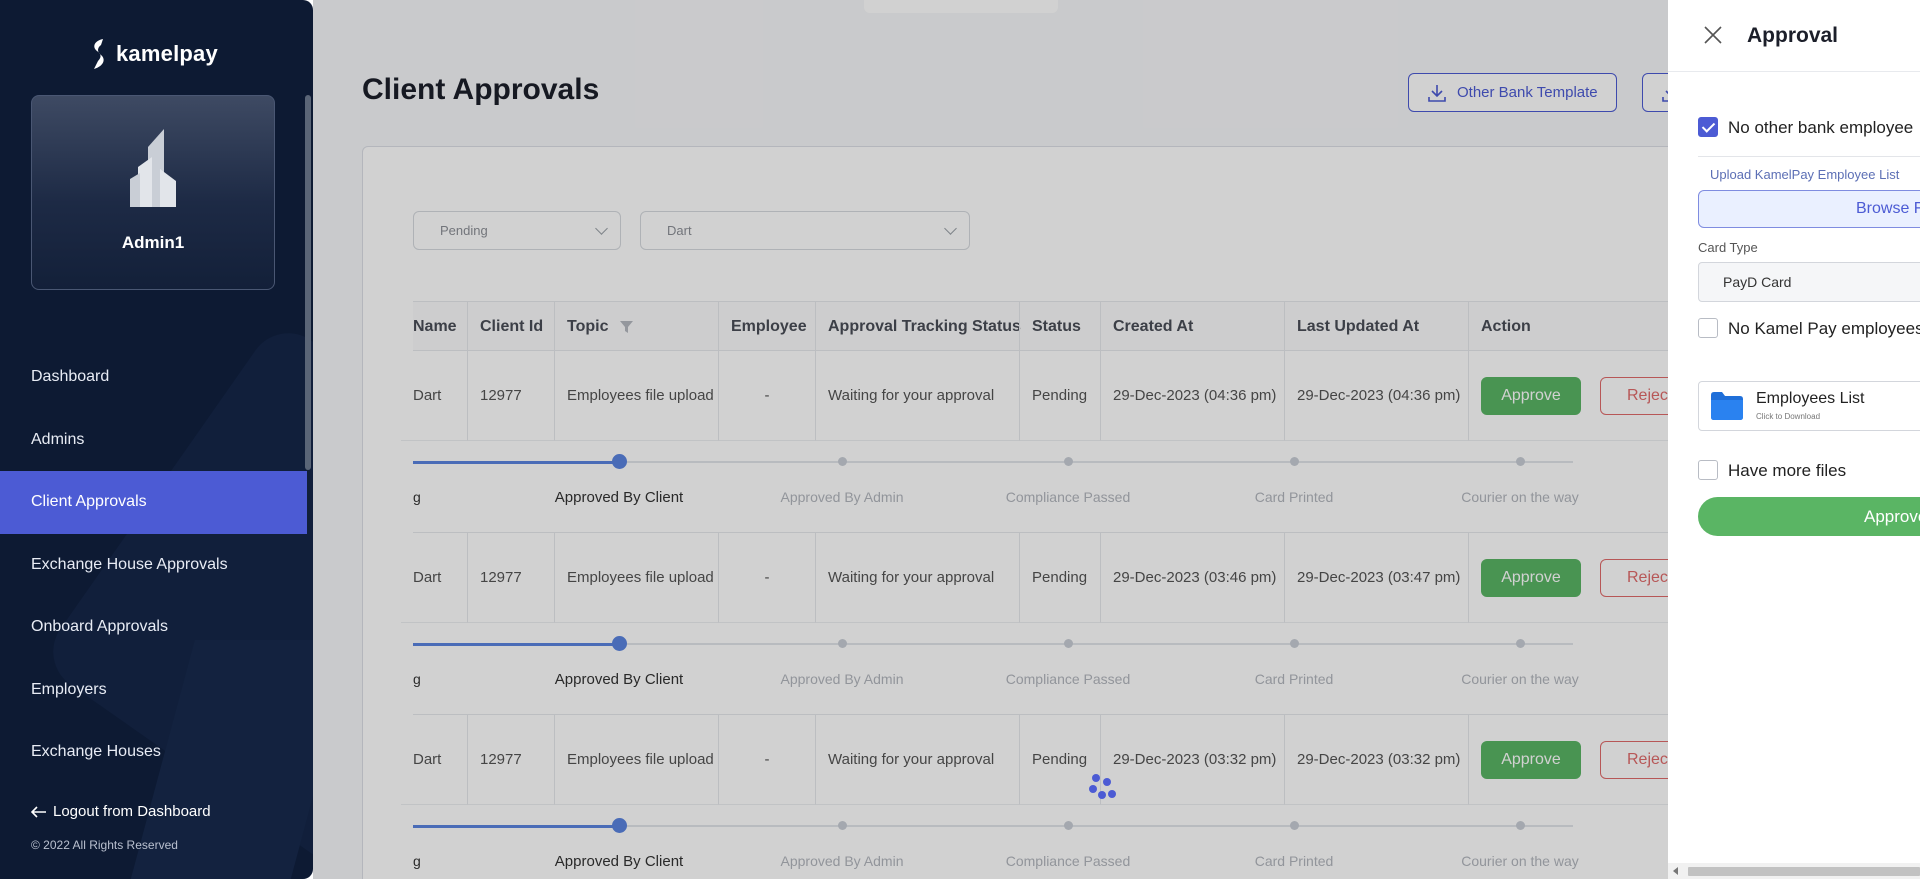 The height and width of the screenshot is (879, 1920). I want to click on horizontal-scrollbar, so click(1794, 871).